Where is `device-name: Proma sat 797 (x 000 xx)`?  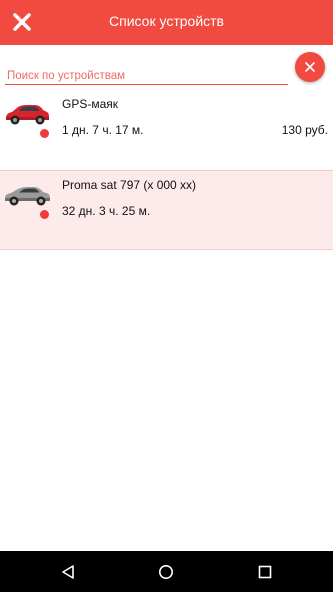 device-name: Proma sat 797 (x 000 xx) is located at coordinates (129, 185).